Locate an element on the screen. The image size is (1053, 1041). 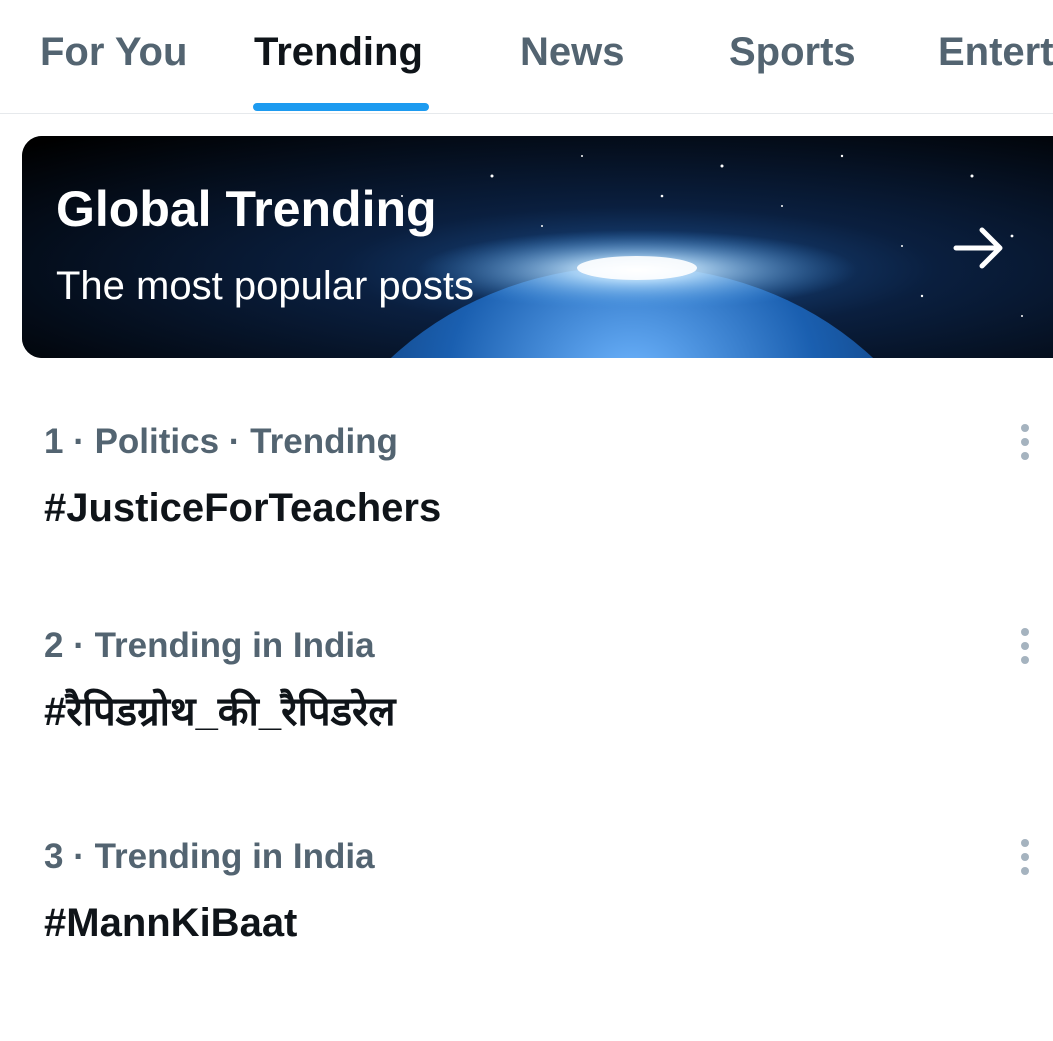
tab-sports: Sports is located at coordinates (792, 52).